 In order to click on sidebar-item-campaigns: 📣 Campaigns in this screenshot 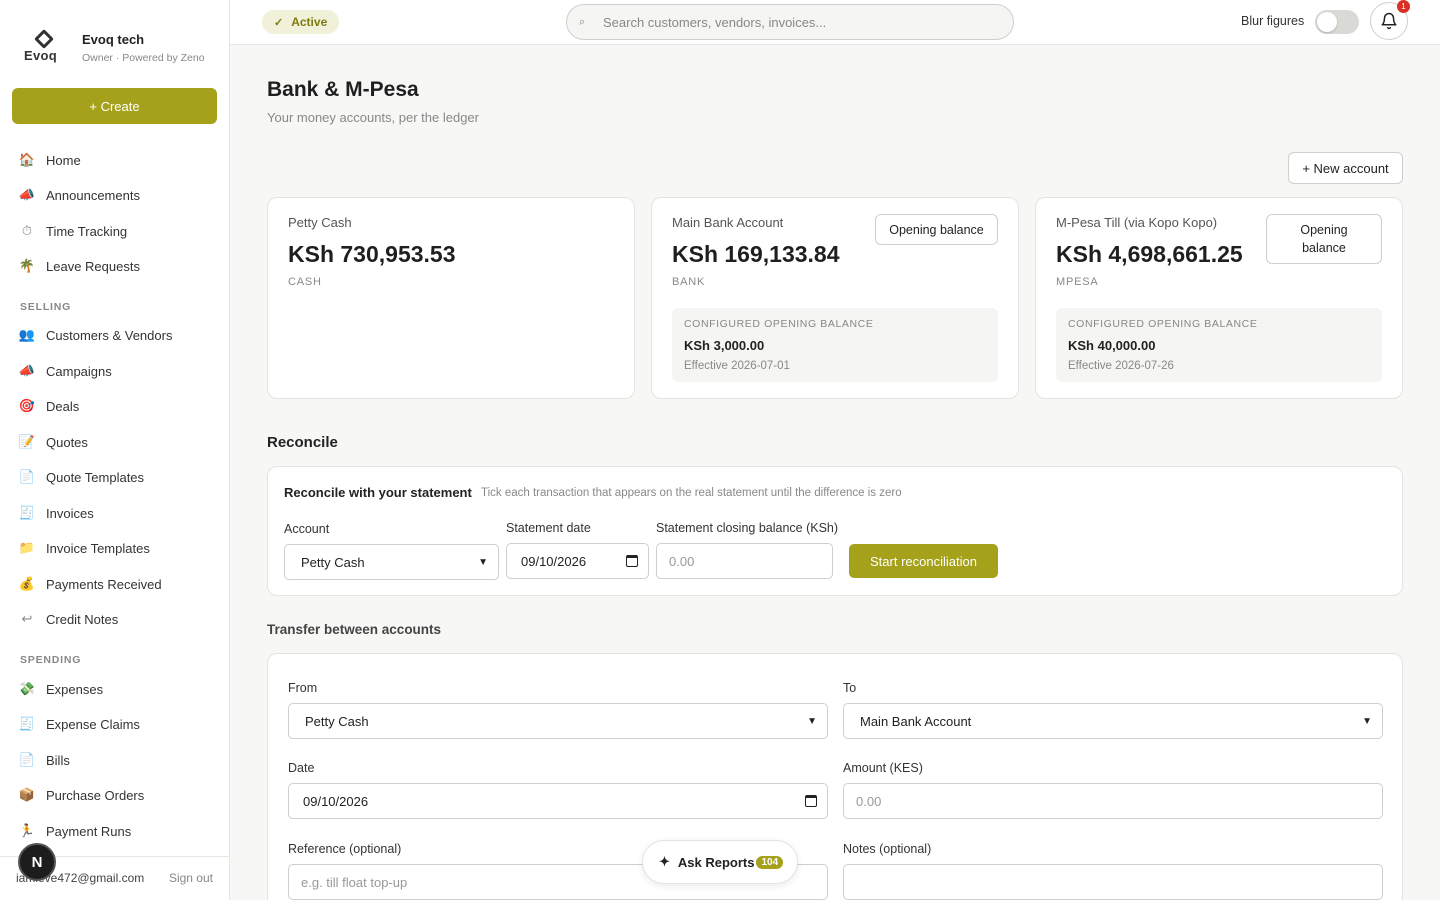, I will do `click(65, 371)`.